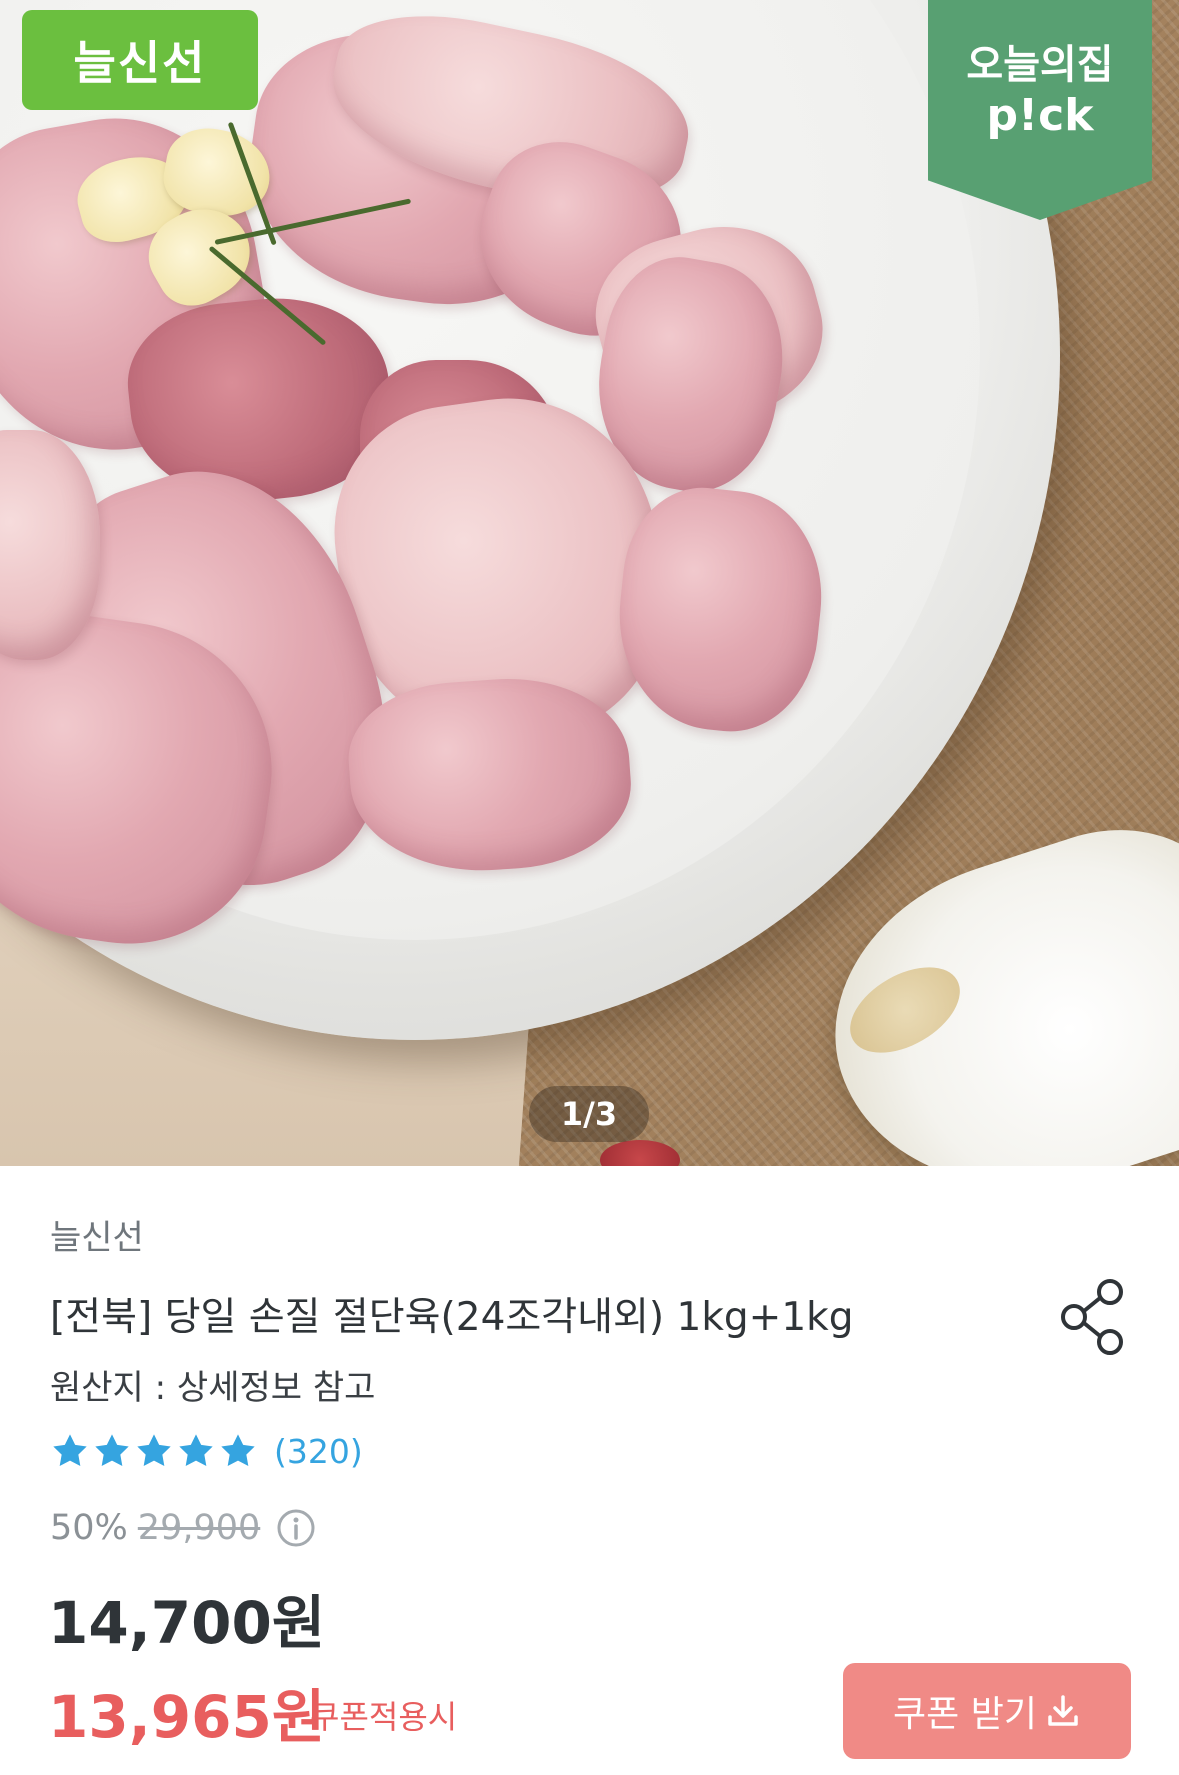 The width and height of the screenshot is (1179, 1775). I want to click on info-icon, so click(296, 1528).